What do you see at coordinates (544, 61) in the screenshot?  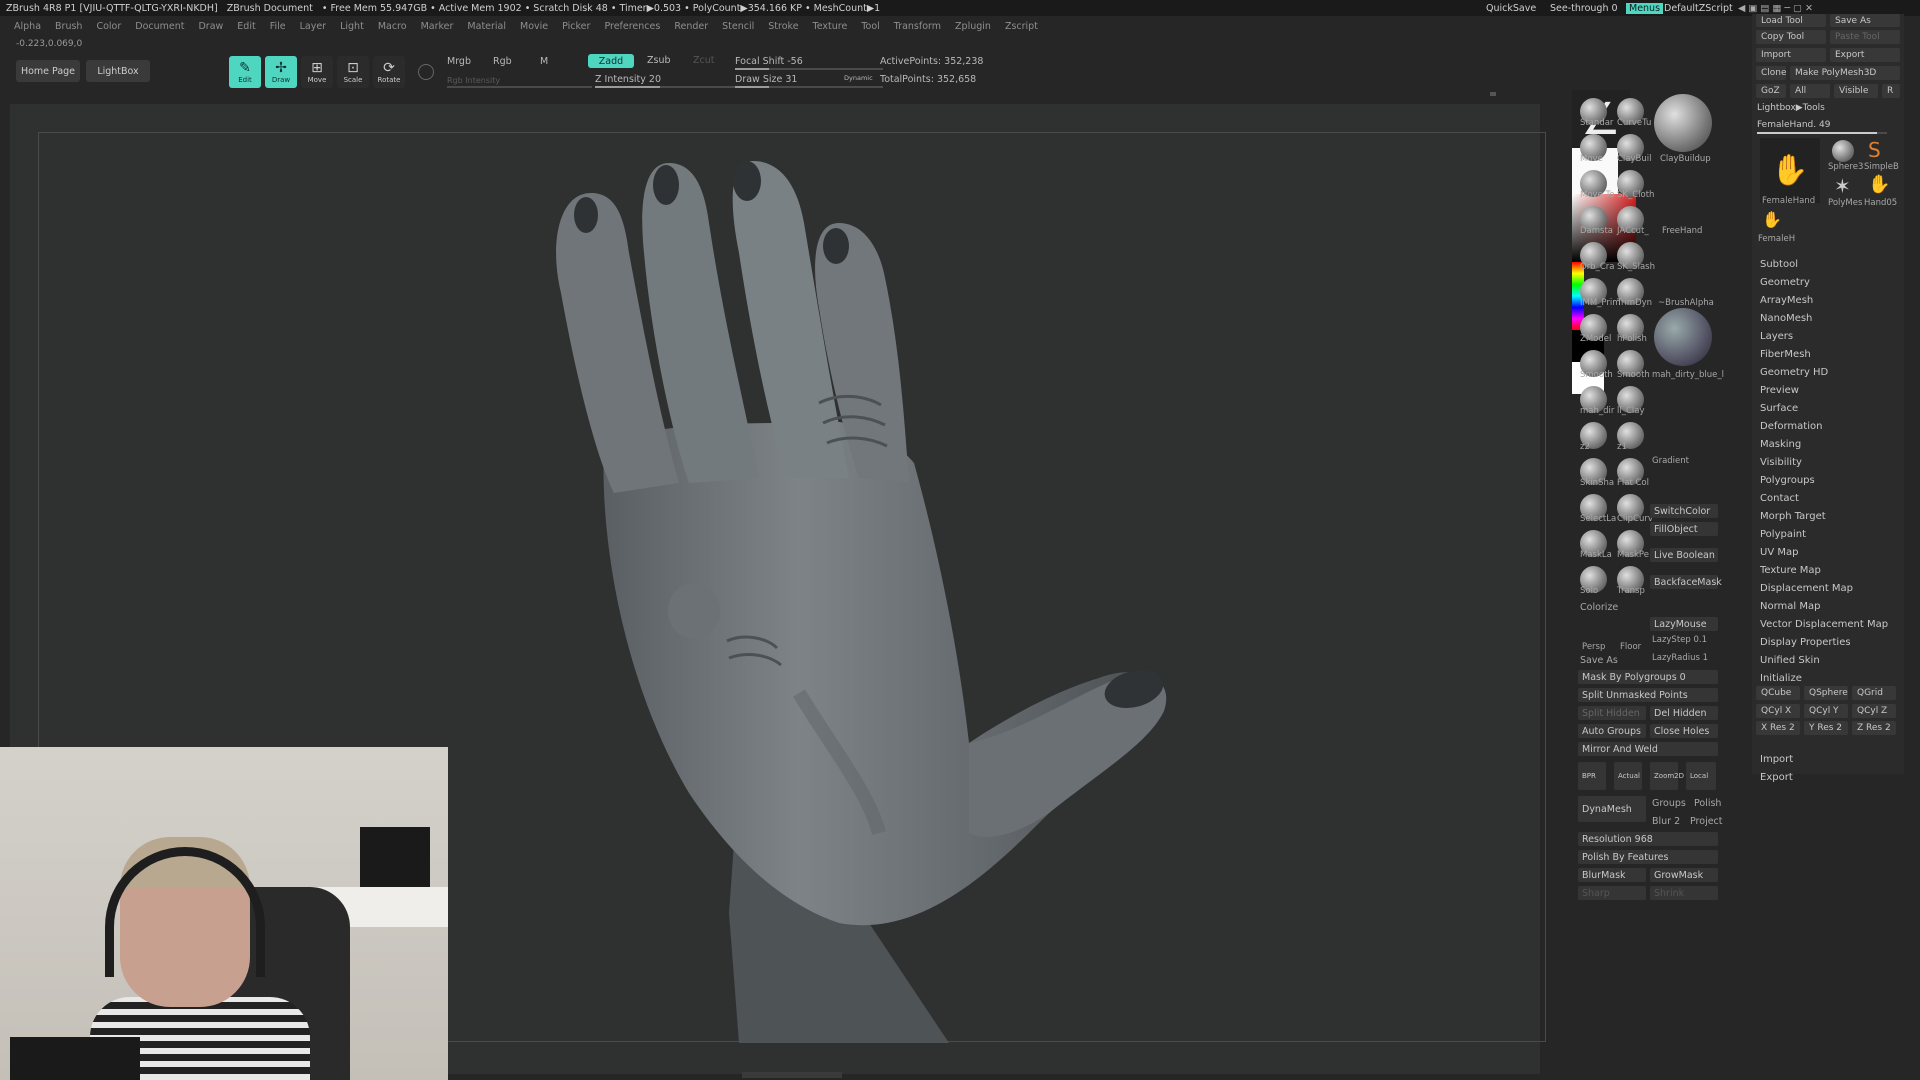 I see `m-button: M` at bounding box center [544, 61].